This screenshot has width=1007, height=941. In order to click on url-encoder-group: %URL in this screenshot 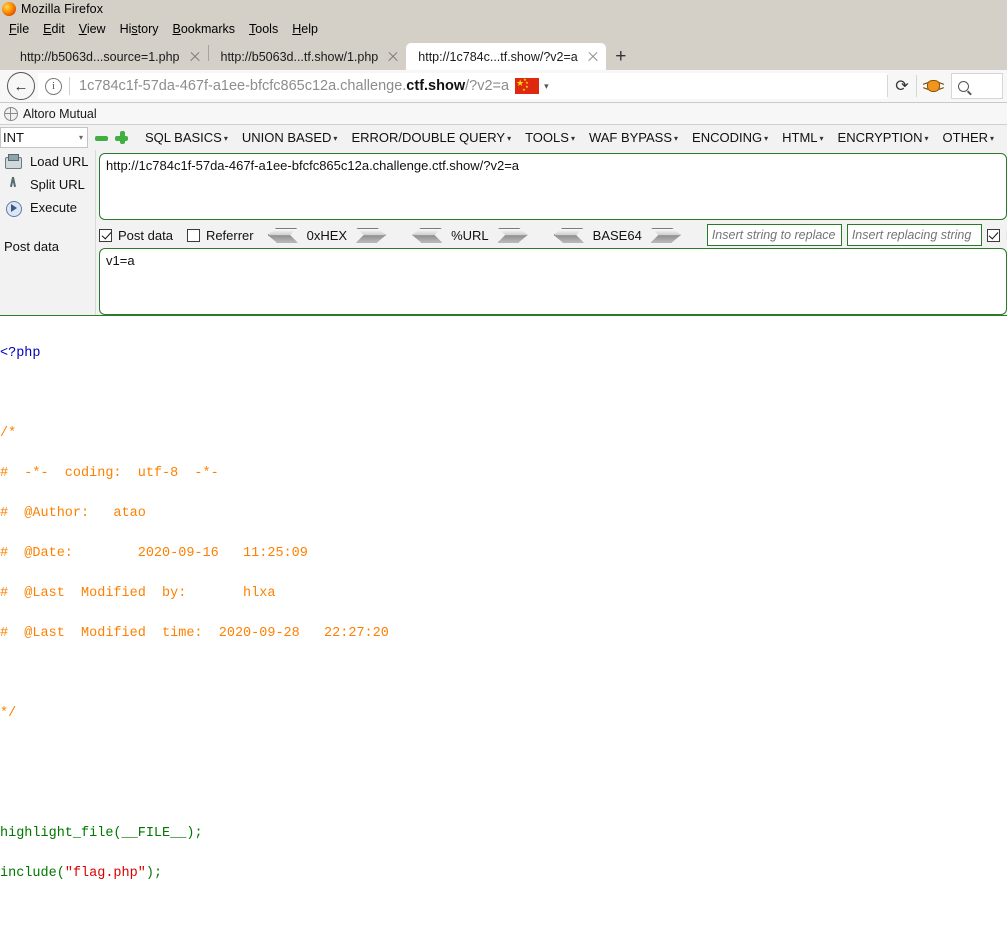, I will do `click(470, 235)`.